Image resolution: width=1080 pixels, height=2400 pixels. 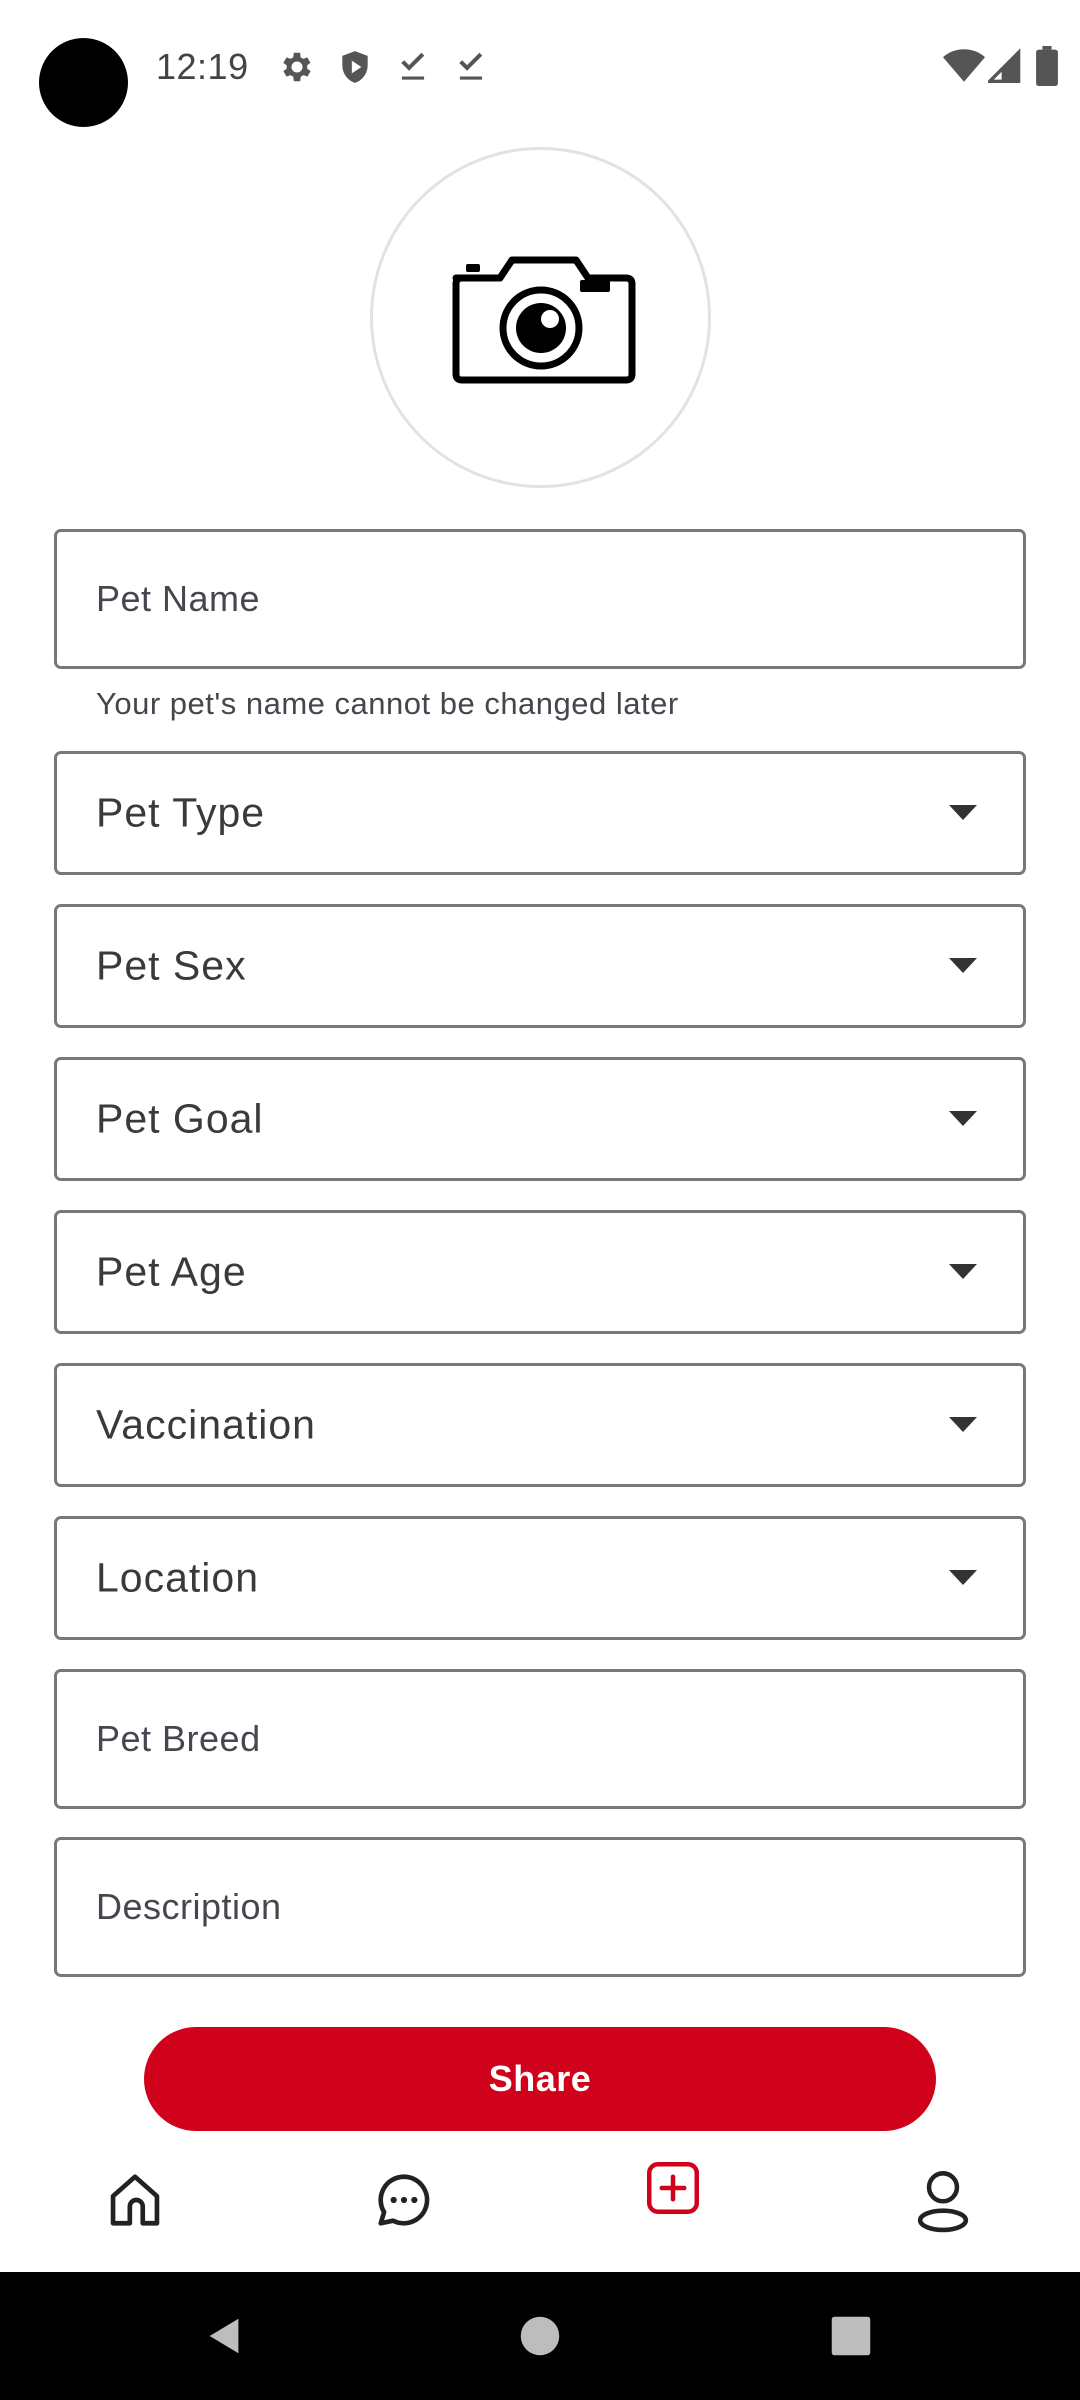 I want to click on system-navigation-bar, so click(x=540, y=2336).